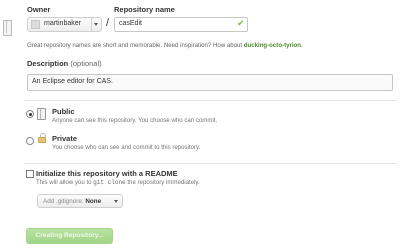 The height and width of the screenshot is (249, 400). What do you see at coordinates (48, 63) in the screenshot?
I see `description-label-text: Description` at bounding box center [48, 63].